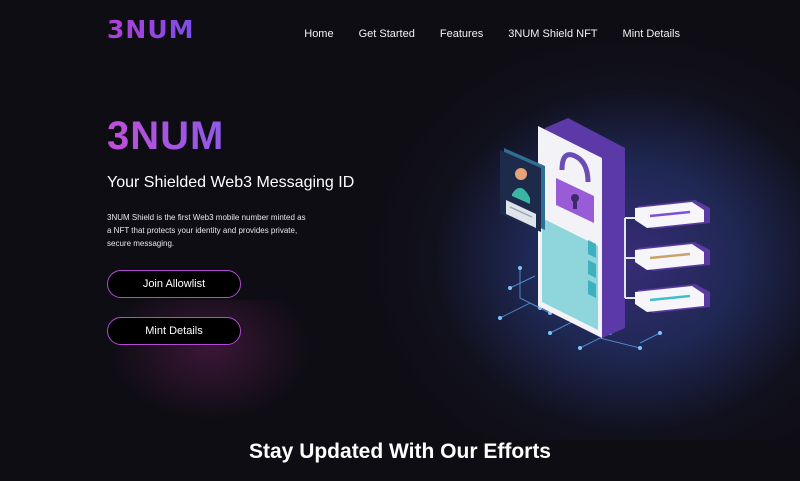 This screenshot has width=800, height=481. I want to click on message-bubble-icon, so click(667, 256).